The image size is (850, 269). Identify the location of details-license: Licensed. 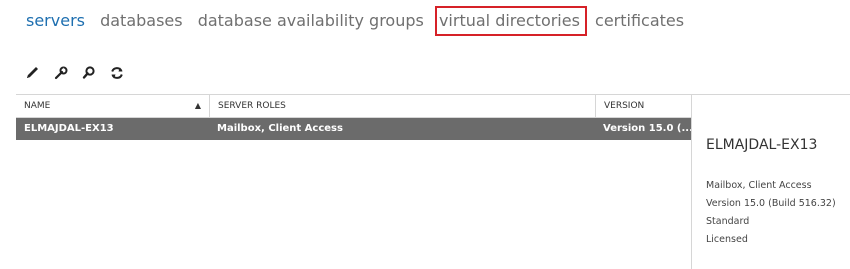
(727, 239).